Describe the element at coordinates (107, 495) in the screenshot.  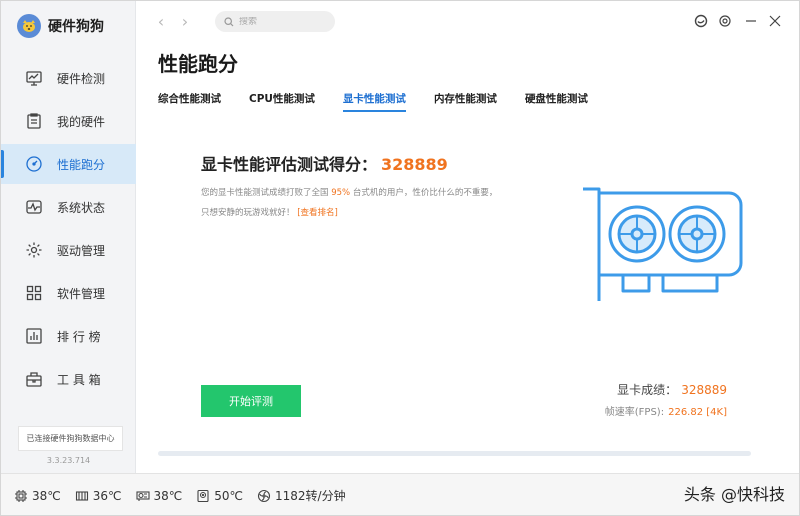
I see `memory-temp-value: 36℃` at that location.